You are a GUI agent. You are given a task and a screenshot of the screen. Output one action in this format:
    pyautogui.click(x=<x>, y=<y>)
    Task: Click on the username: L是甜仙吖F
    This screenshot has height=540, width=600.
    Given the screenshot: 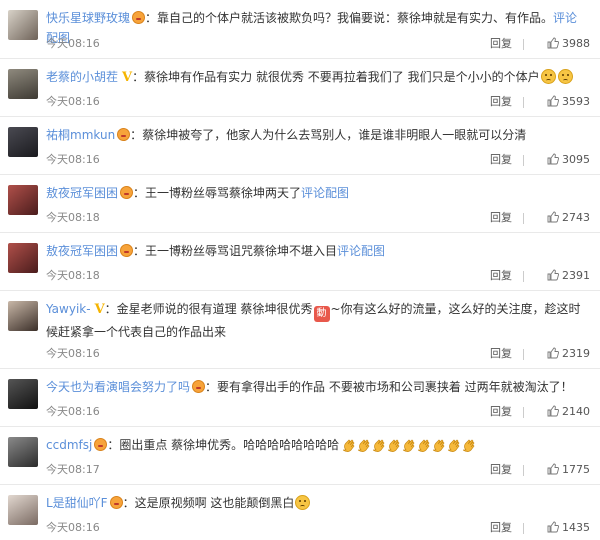 What is the action you would take?
    pyautogui.click(x=77, y=503)
    